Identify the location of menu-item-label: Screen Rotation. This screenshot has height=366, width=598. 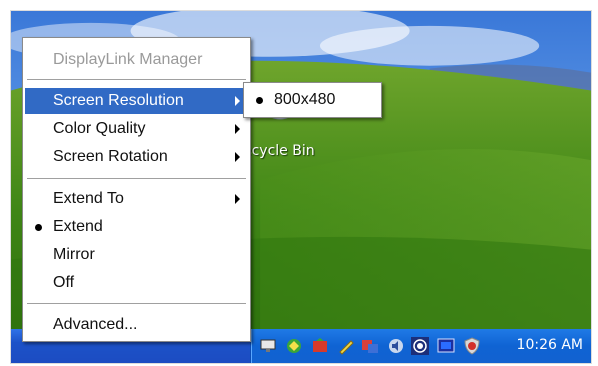
(110, 156).